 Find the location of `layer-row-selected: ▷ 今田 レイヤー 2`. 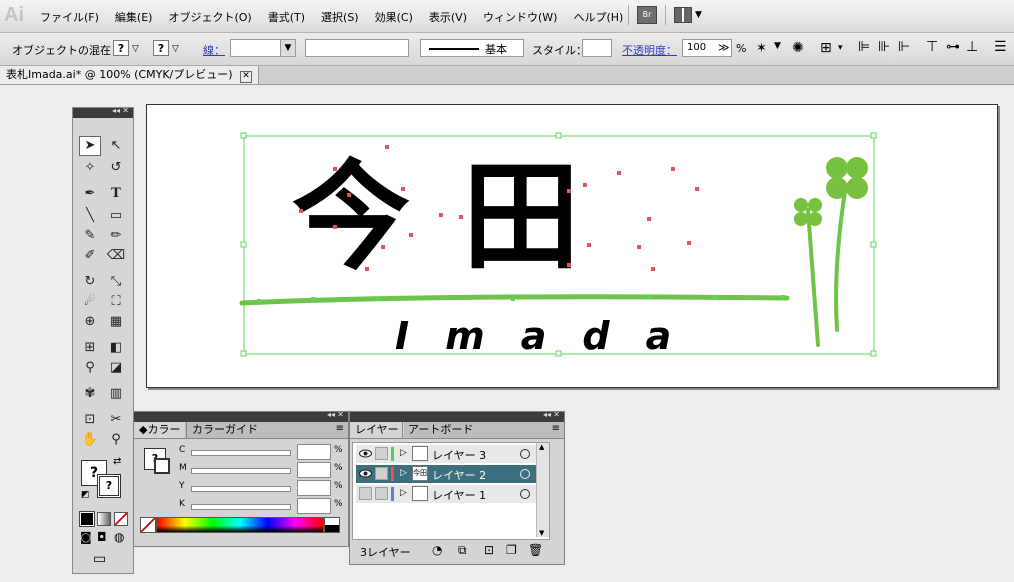

layer-row-selected: ▷ 今田 レイヤー 2 is located at coordinates (452, 474).